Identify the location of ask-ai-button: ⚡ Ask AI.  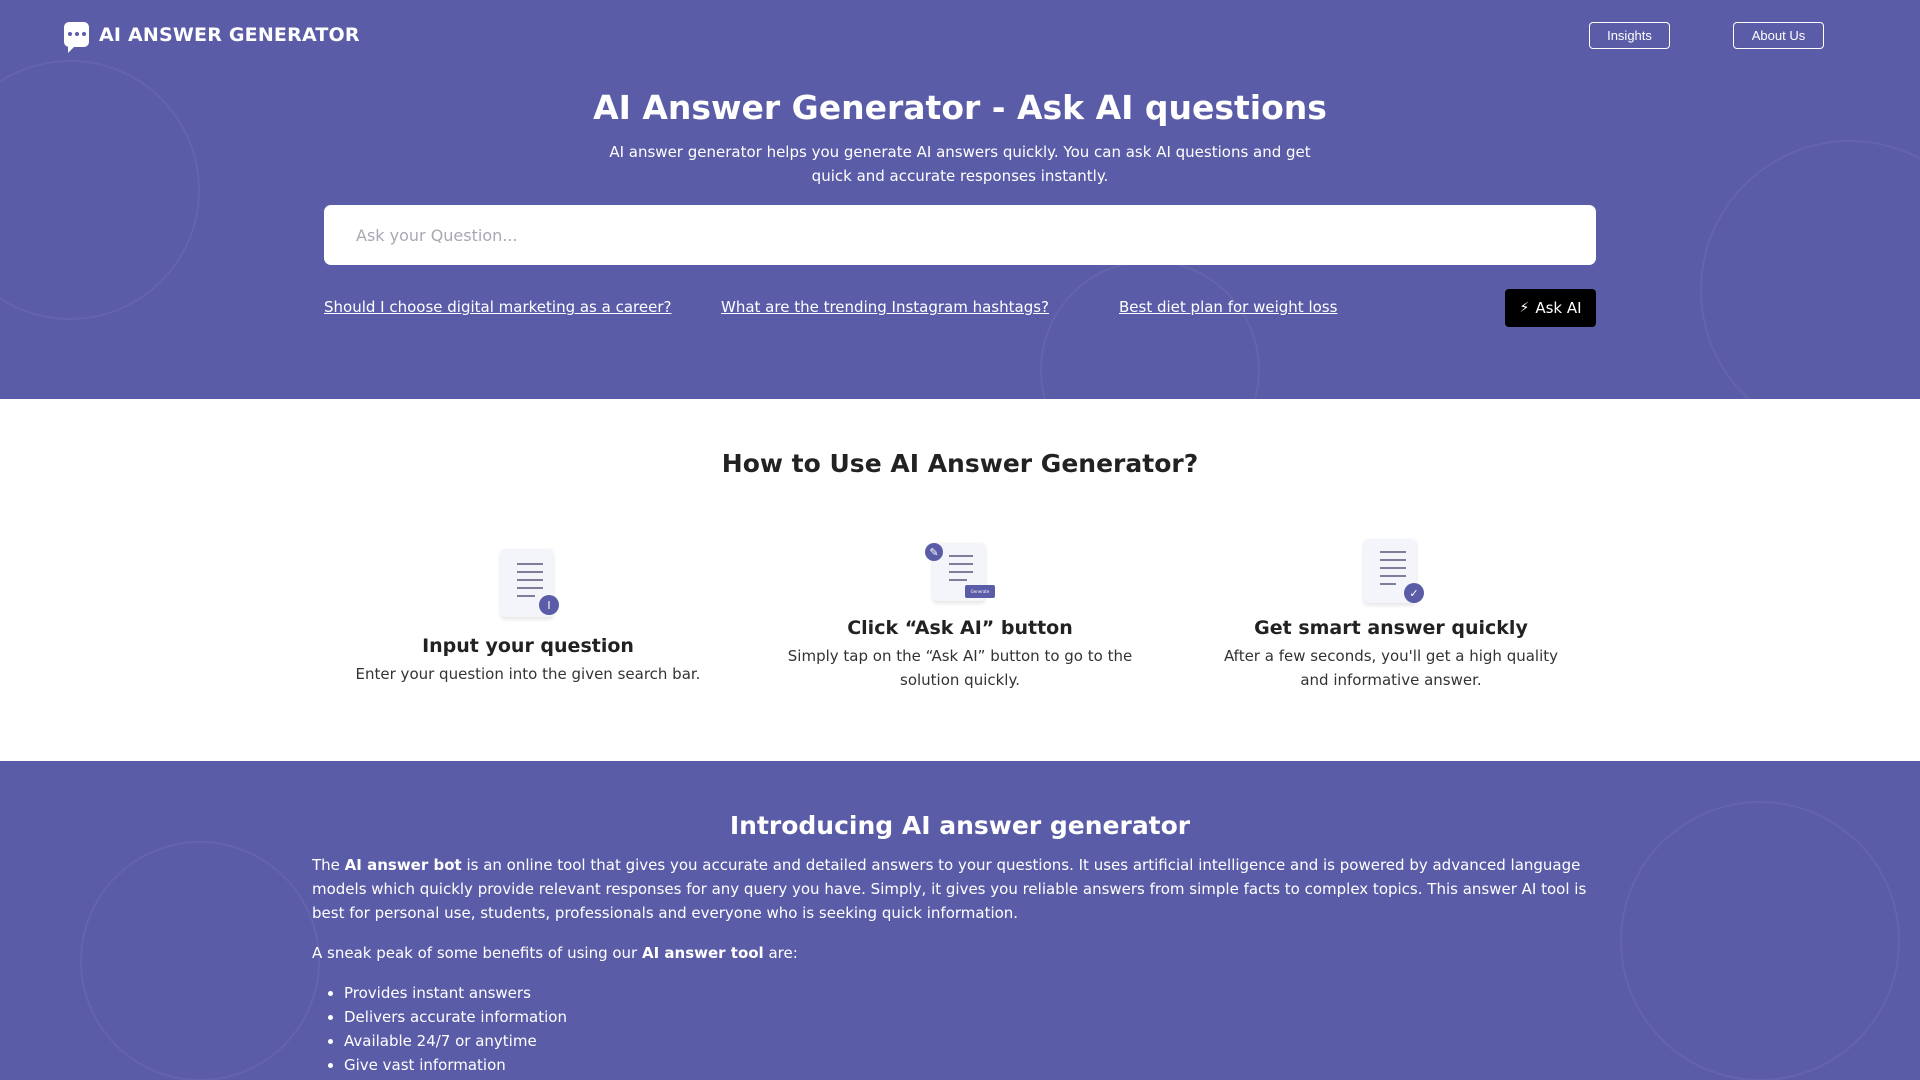
(1550, 308).